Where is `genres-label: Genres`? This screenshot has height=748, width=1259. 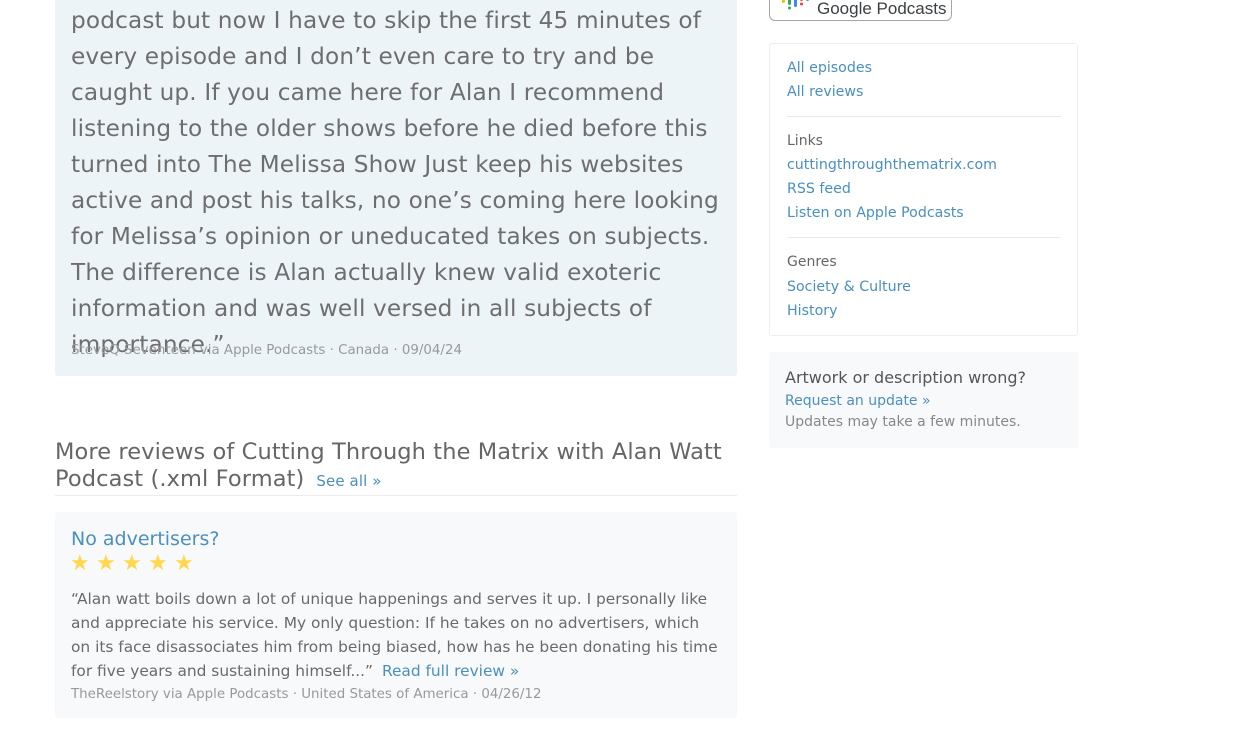
genres-label: Genres is located at coordinates (812, 262).